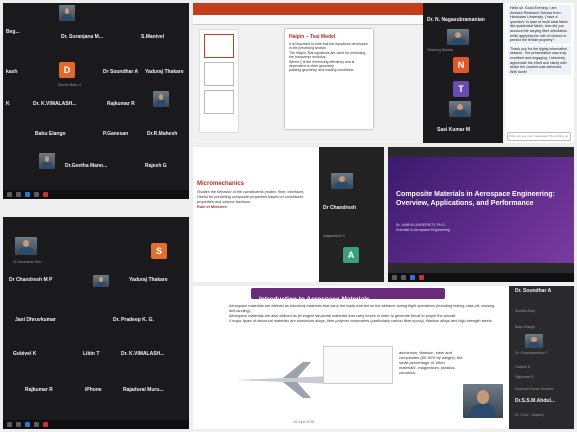 The height and width of the screenshot is (432, 577). What do you see at coordinates (525, 327) in the screenshot?
I see `participant-name: Babu Elango` at bounding box center [525, 327].